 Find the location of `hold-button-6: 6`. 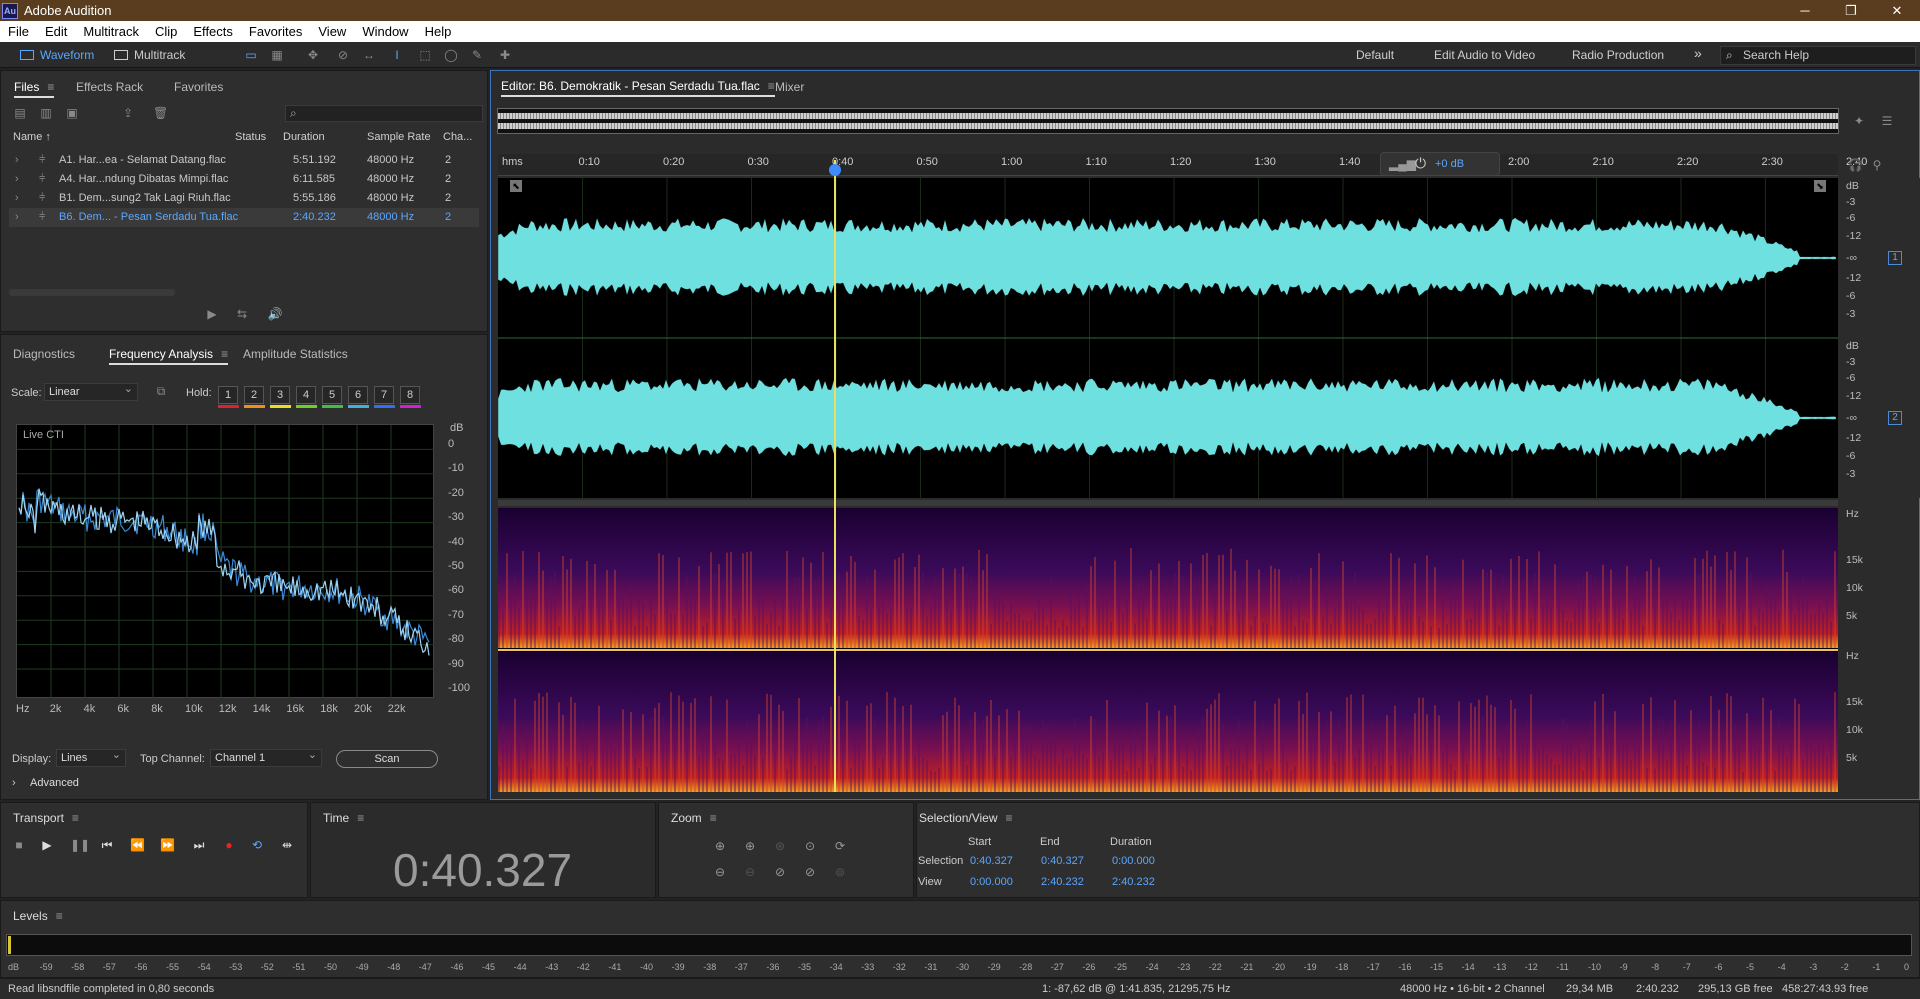

hold-button-6: 6 is located at coordinates (358, 395).